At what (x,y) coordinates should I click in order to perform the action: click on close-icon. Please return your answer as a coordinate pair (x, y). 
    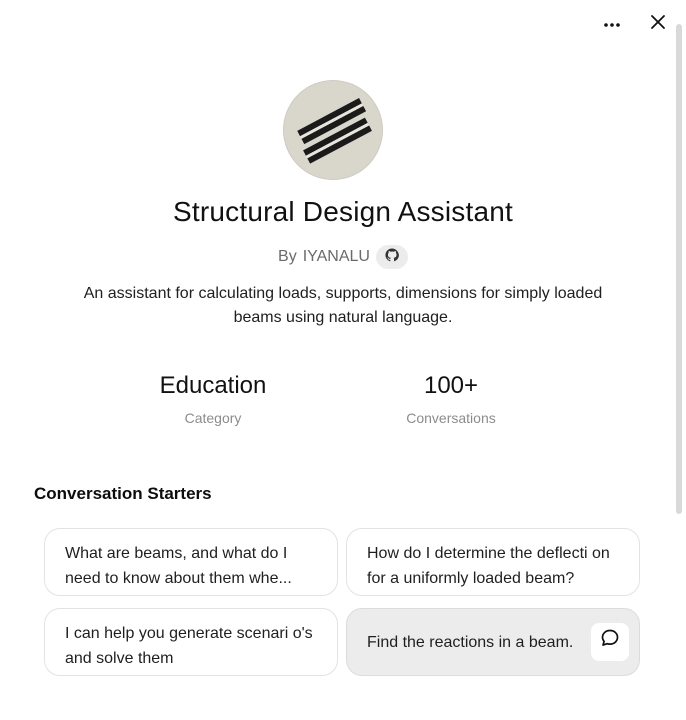
    Looking at the image, I should click on (658, 24).